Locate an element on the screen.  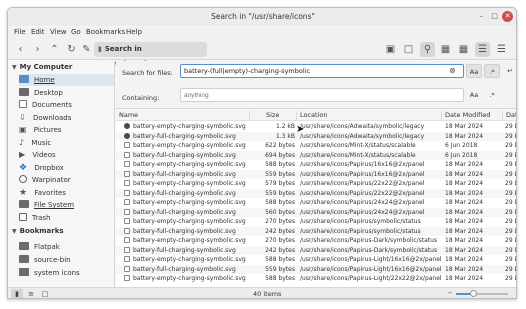
column-size: Size is located at coordinates (280, 116).